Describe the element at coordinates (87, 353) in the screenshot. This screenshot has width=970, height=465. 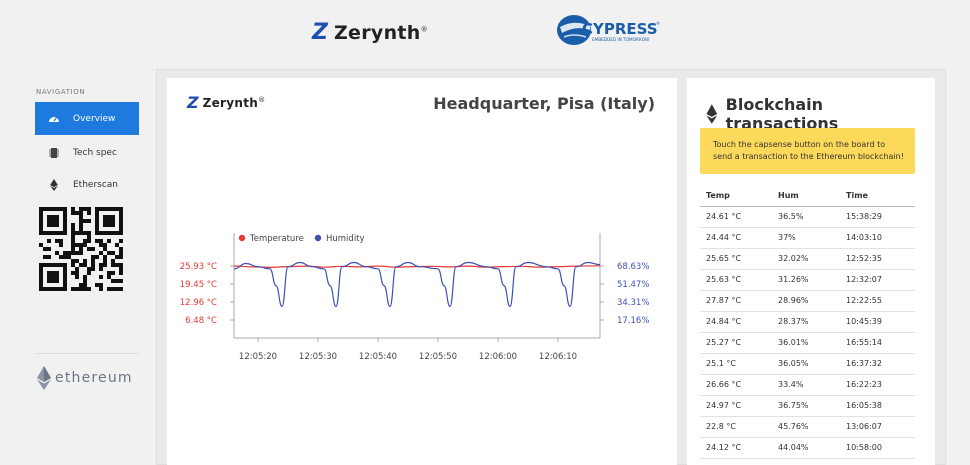
I see `sidebar-divider` at that location.